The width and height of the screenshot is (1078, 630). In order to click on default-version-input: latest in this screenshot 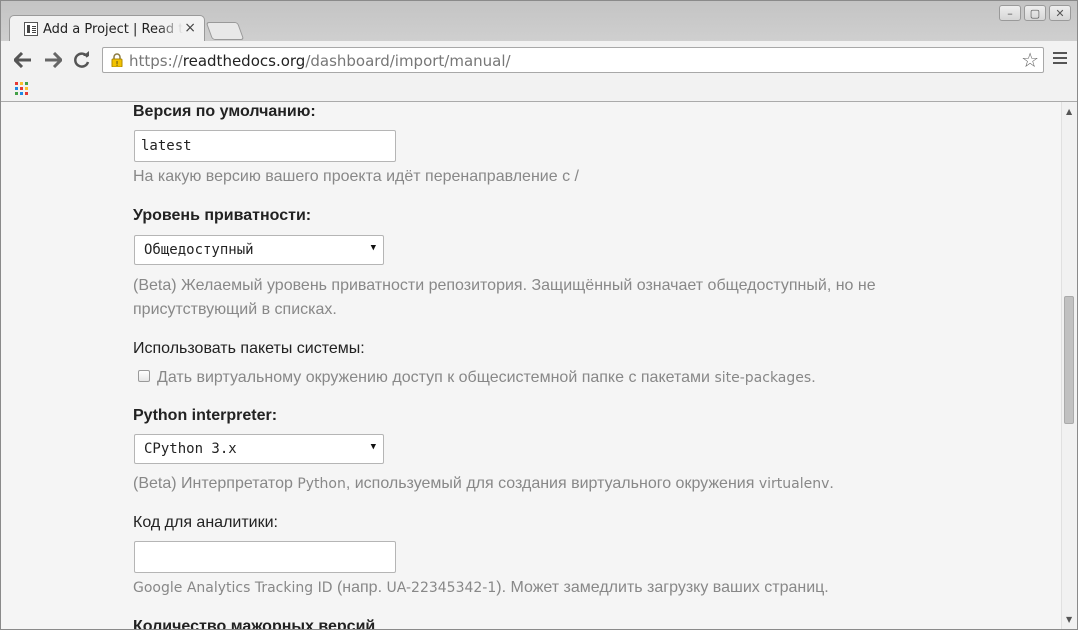, I will do `click(265, 146)`.